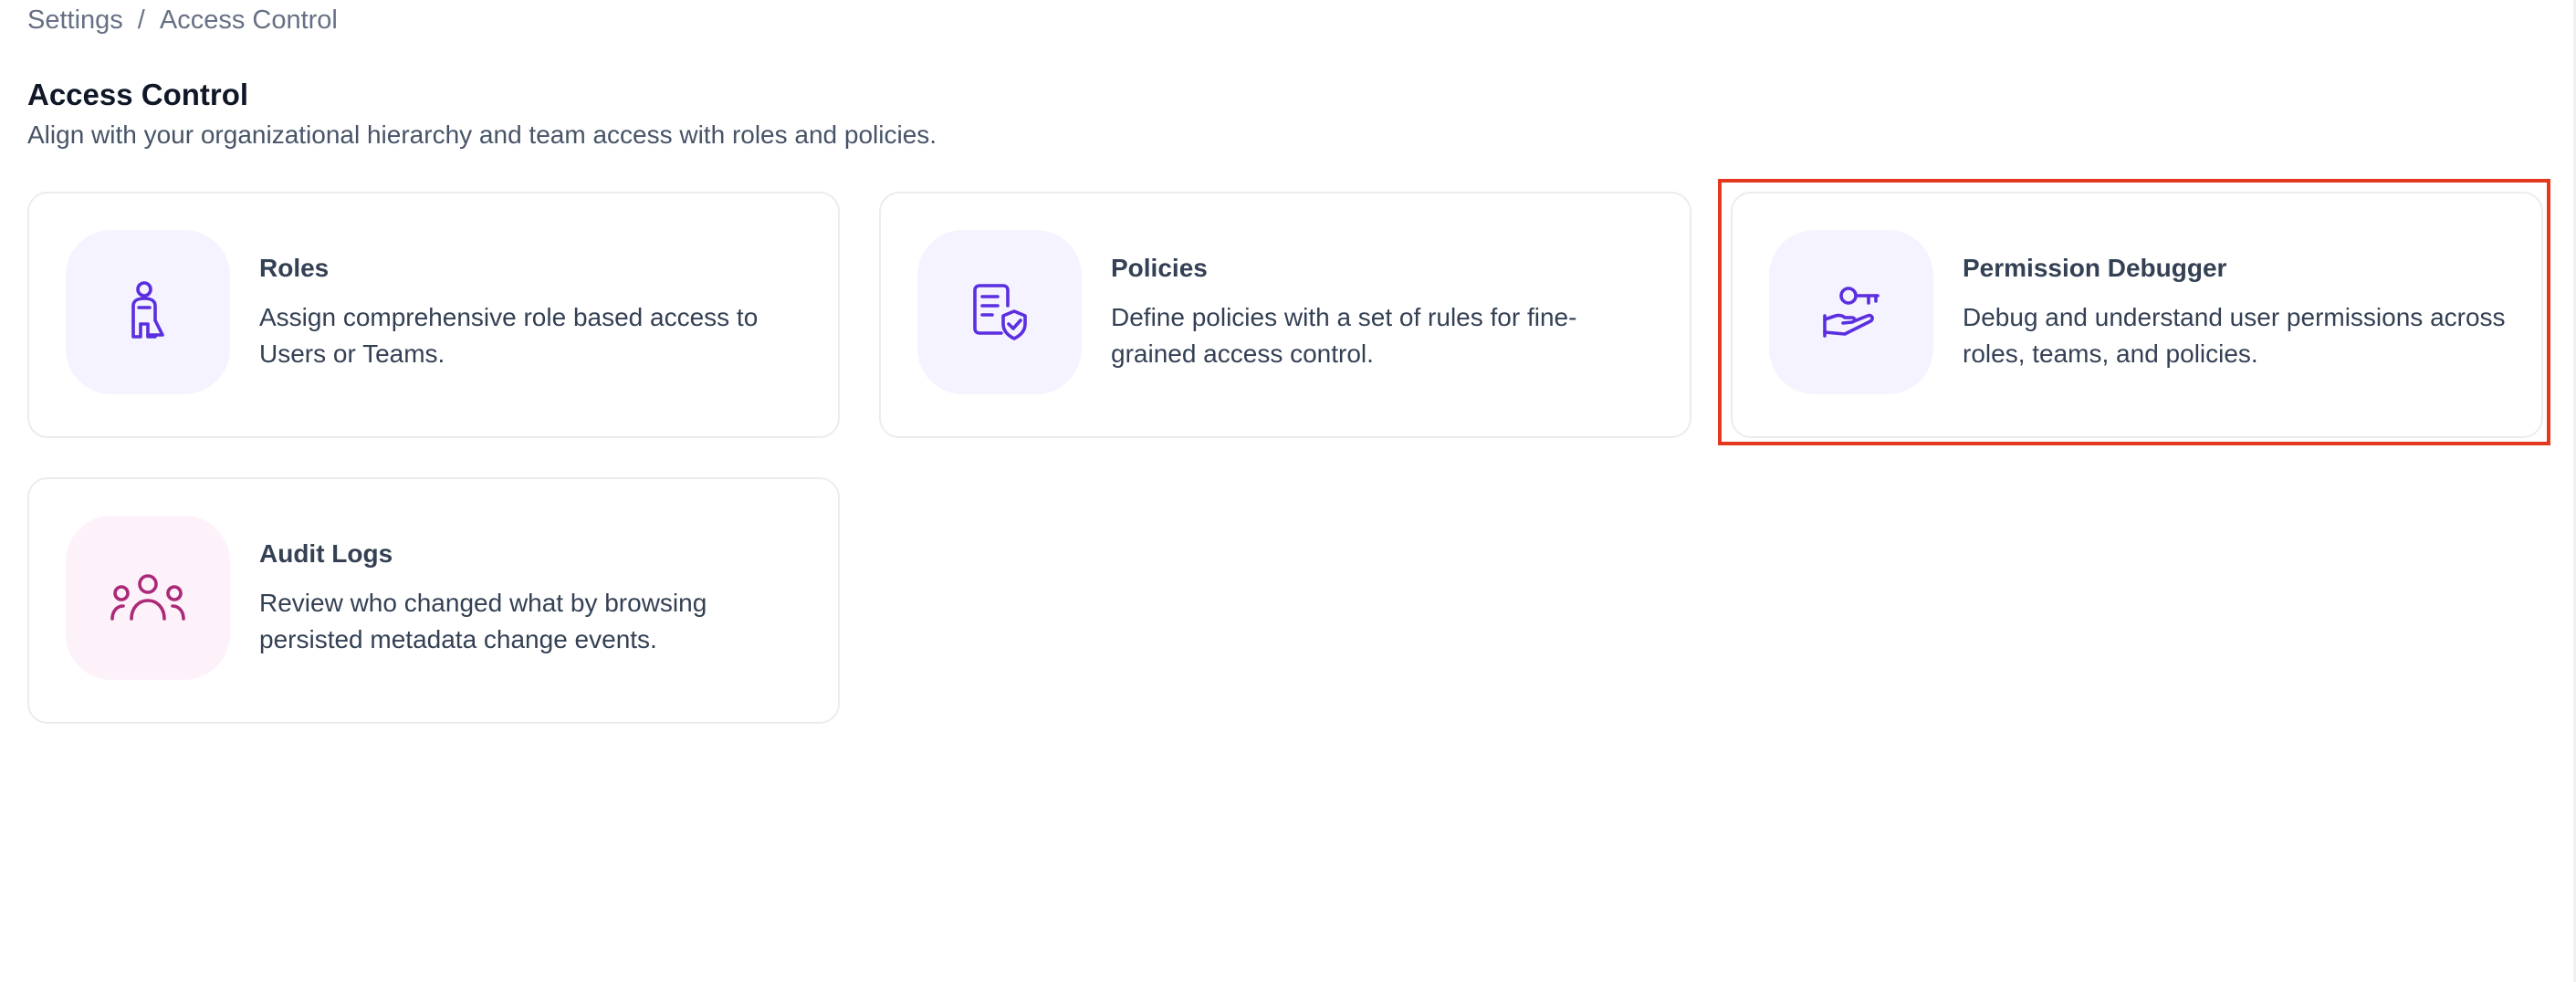  What do you see at coordinates (2095, 268) in the screenshot?
I see `permission-debugger-card-title: Permission Debugger` at bounding box center [2095, 268].